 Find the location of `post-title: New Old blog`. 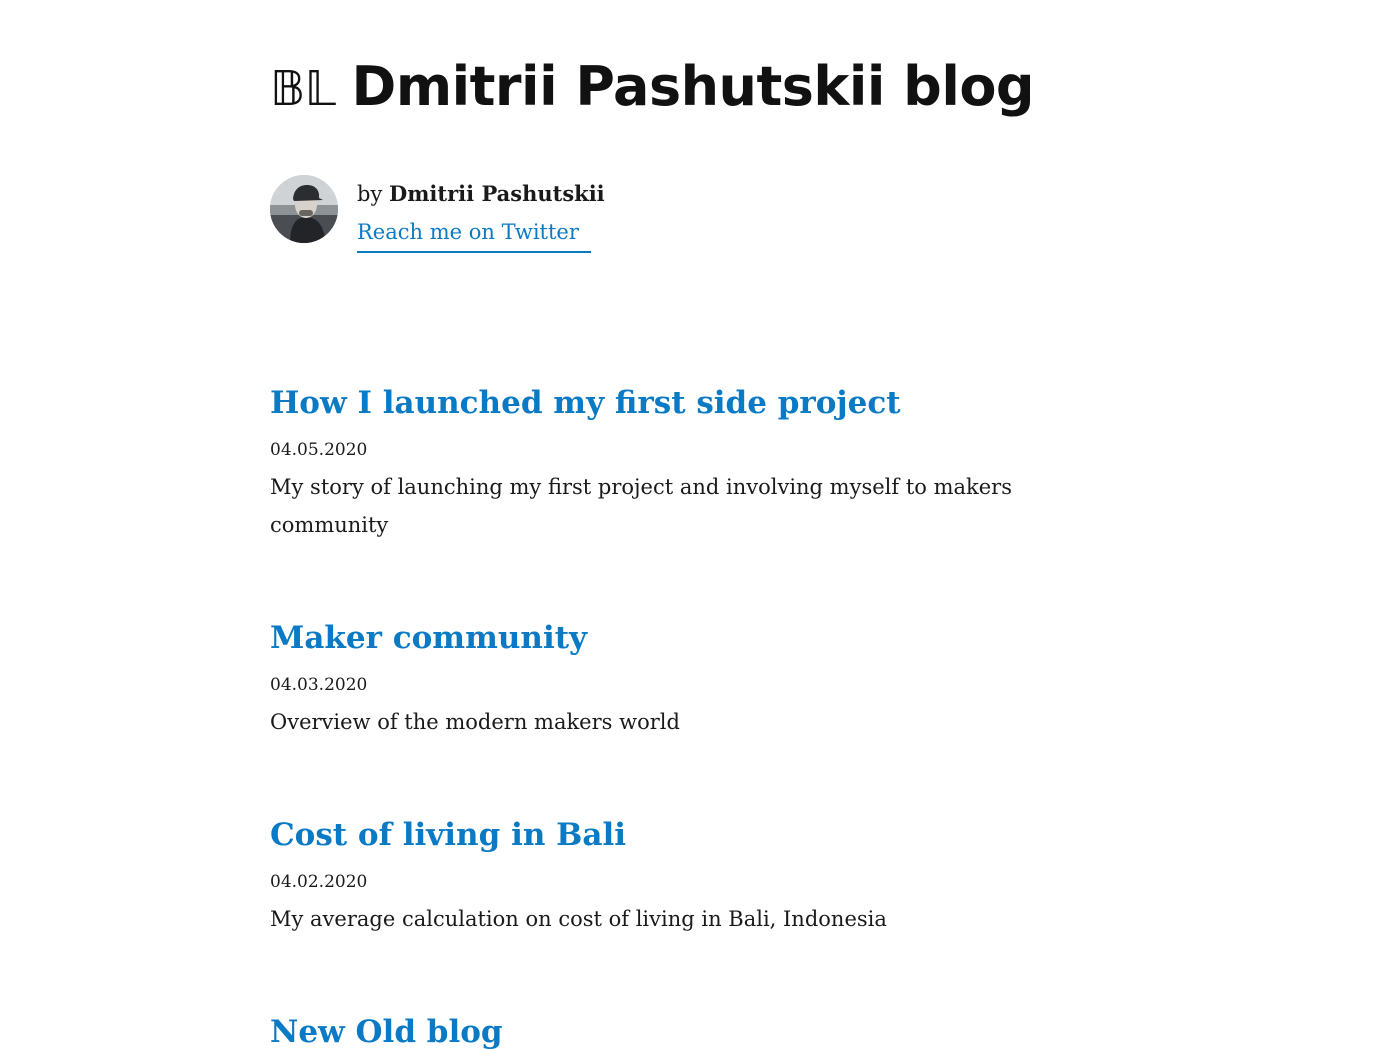

post-title: New Old blog is located at coordinates (670, 1029).